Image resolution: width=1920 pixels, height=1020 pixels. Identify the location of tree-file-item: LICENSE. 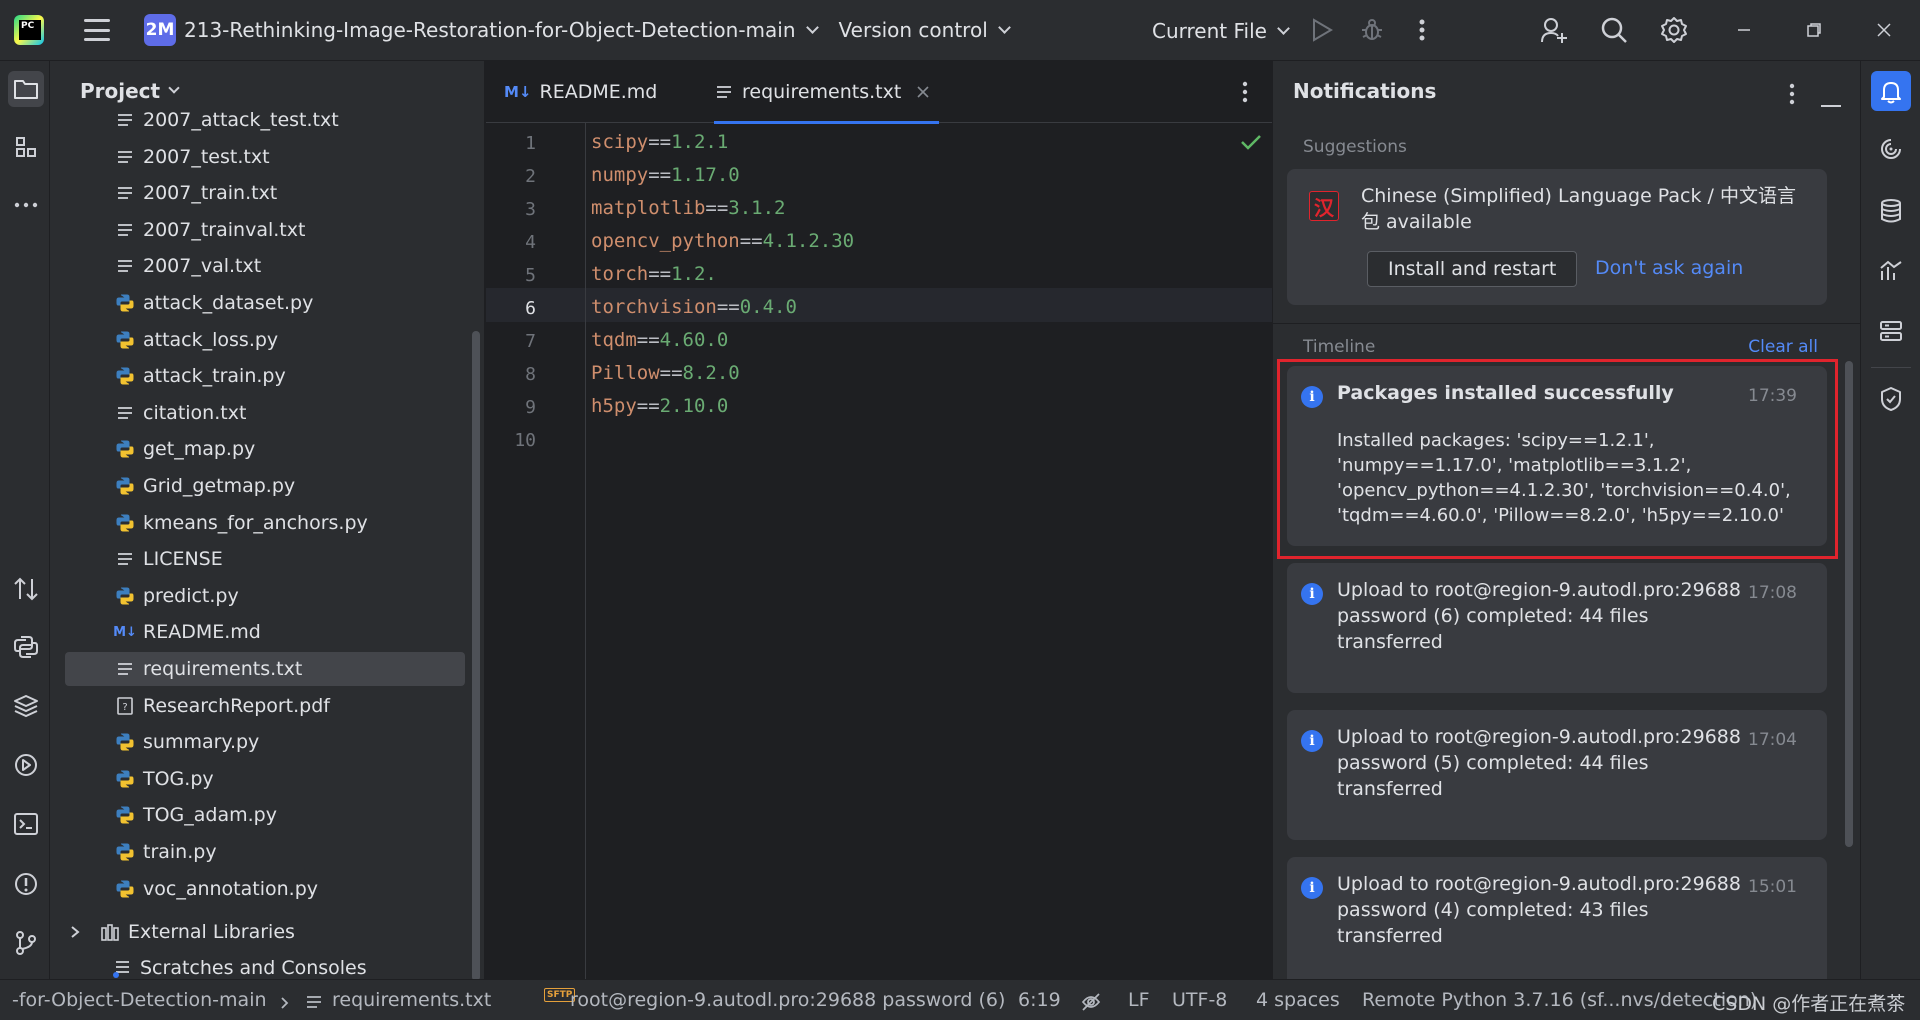
(265, 559).